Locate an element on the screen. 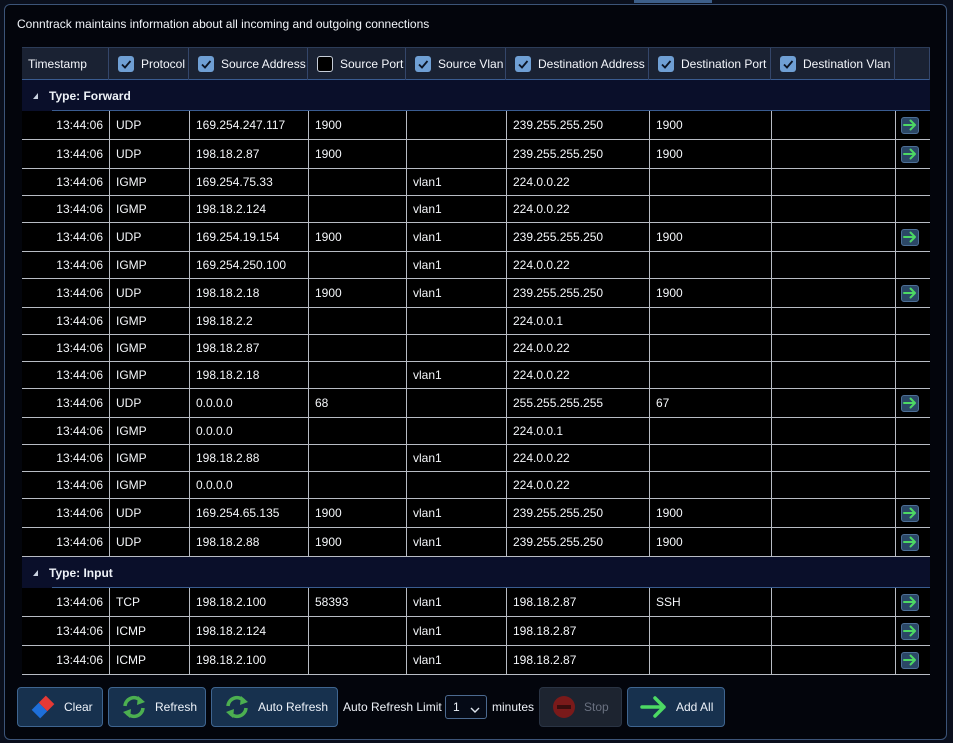  table-row: 13:44:06 IGMP 198.18.2.124 vlan1 224.0.0.22 is located at coordinates (476, 209).